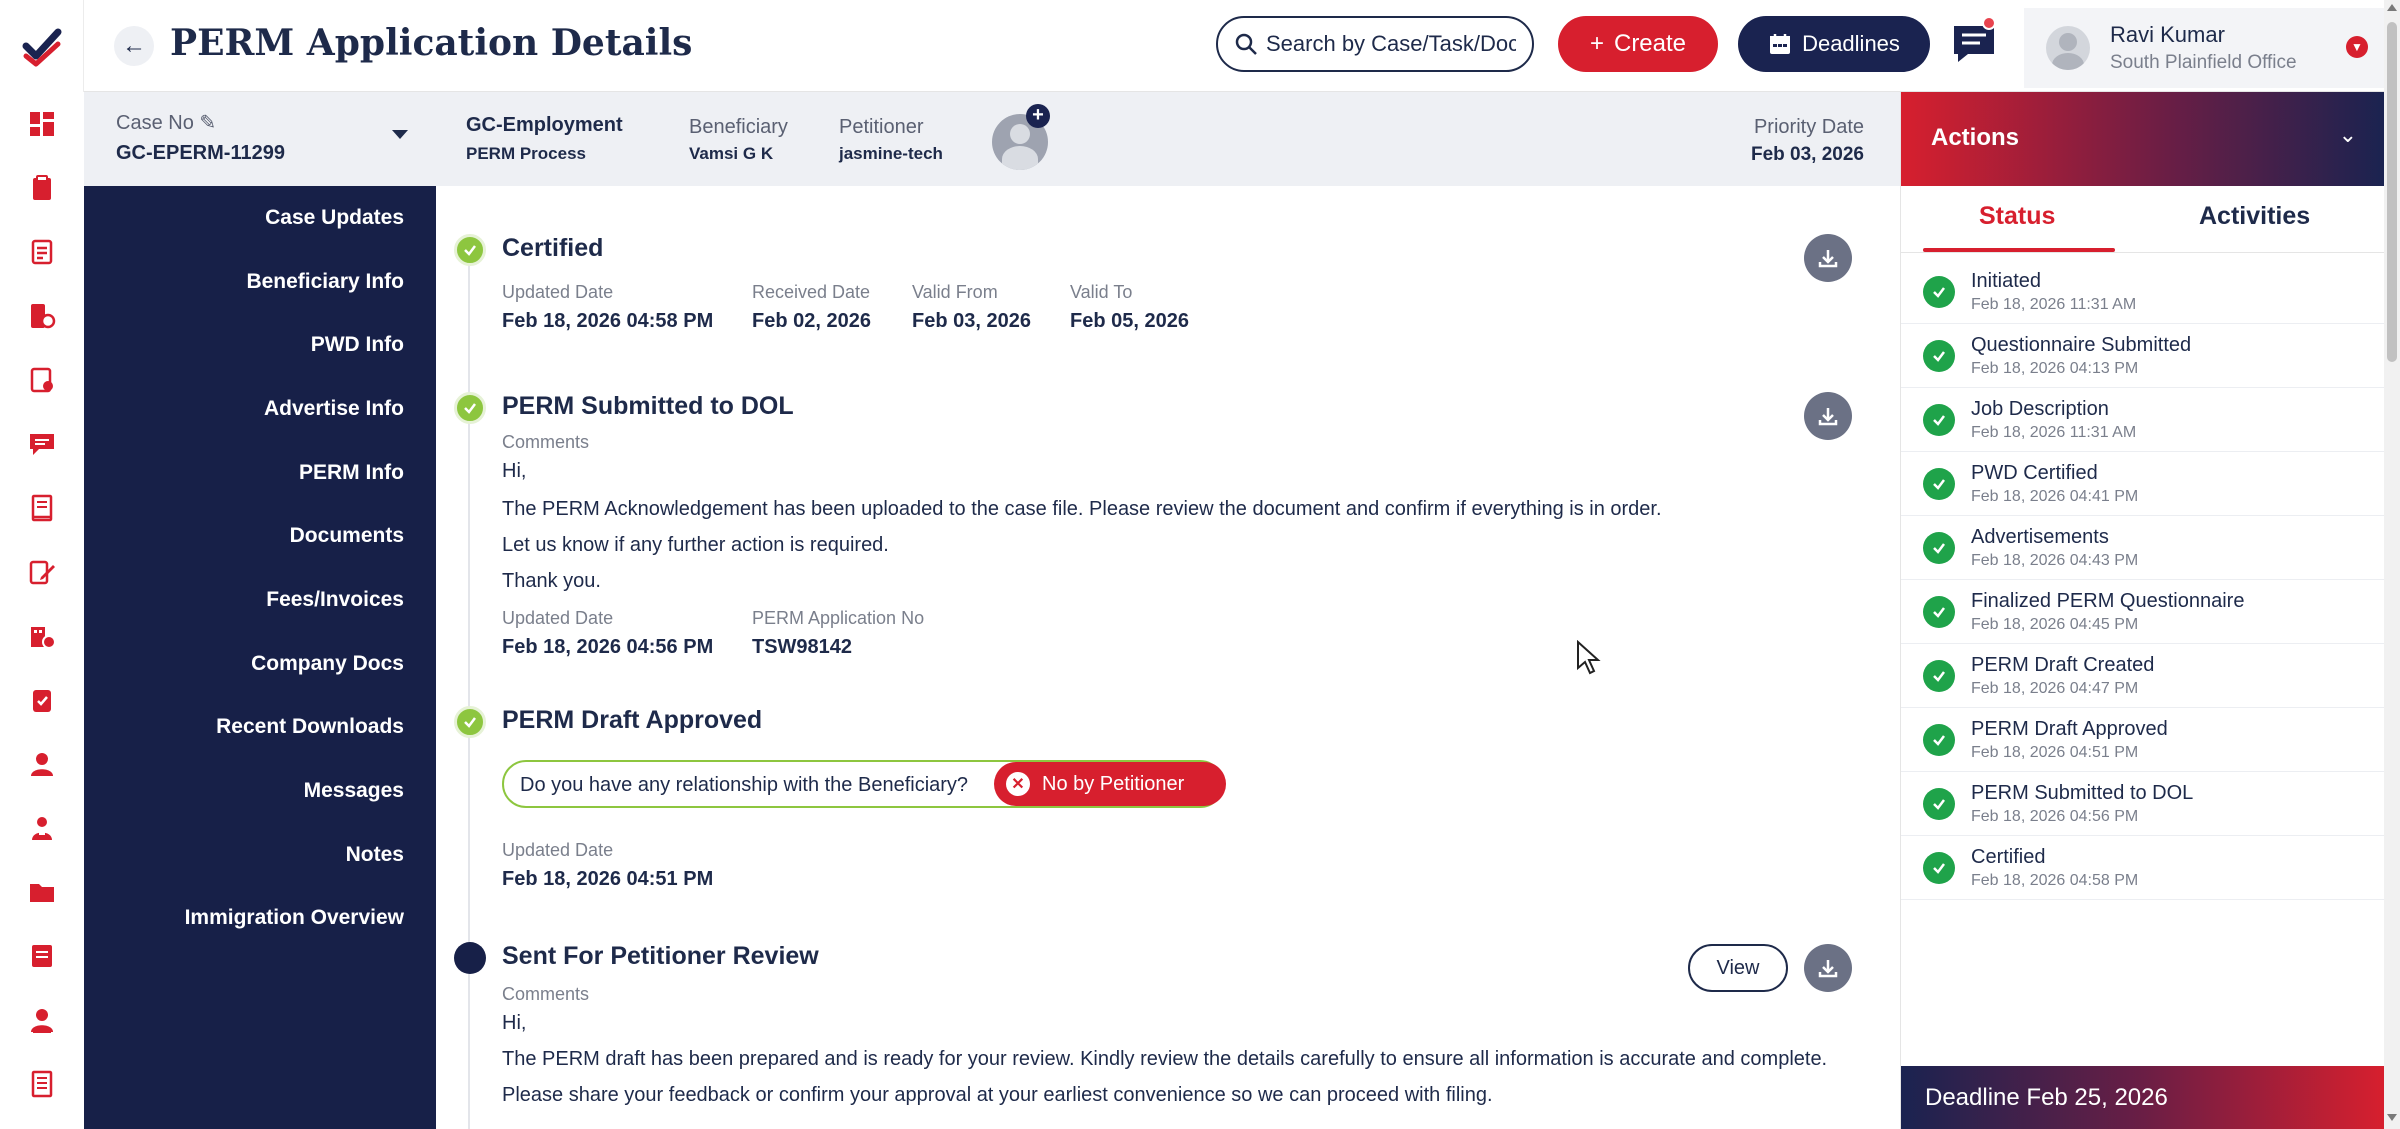 This screenshot has width=2400, height=1129. I want to click on doc-check-icon, so click(42, 380).